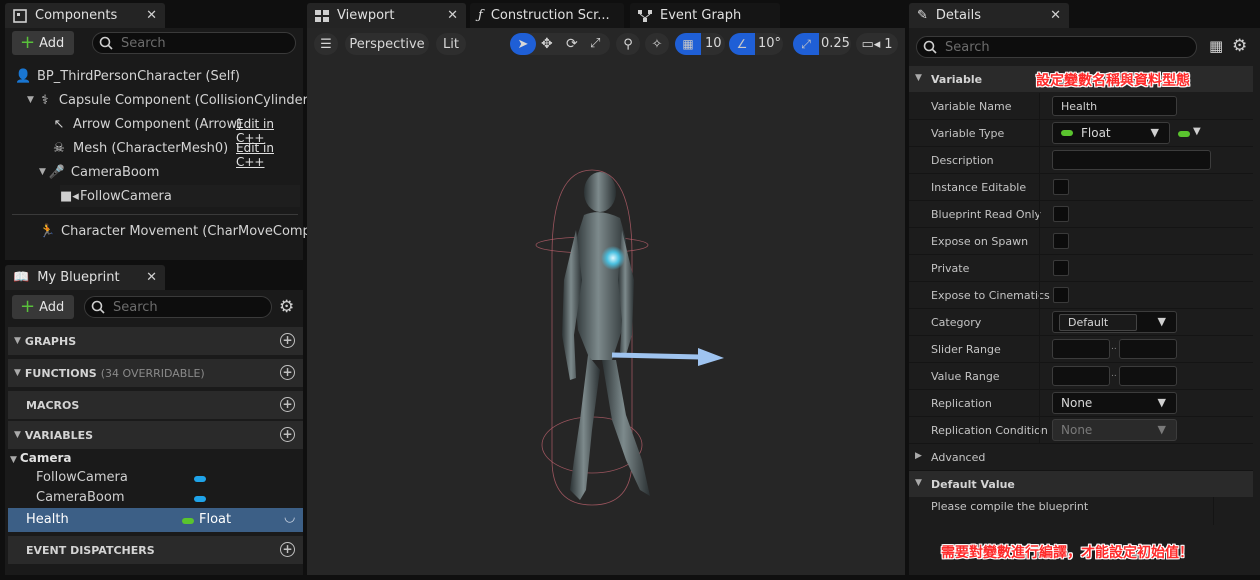 Image resolution: width=1260 pixels, height=580 pixels. Describe the element at coordinates (386, 15) in the screenshot. I see `tab-viewport: Viewport ✕` at that location.